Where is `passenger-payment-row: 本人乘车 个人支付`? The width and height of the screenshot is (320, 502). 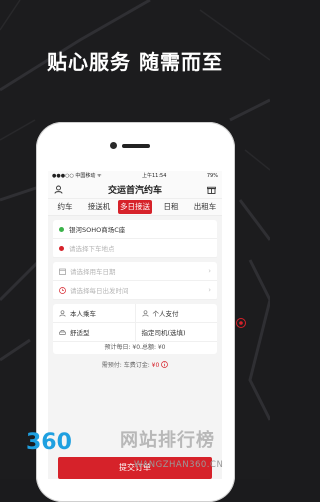
passenger-payment-row: 本人乘车 个人支付 is located at coordinates (135, 313).